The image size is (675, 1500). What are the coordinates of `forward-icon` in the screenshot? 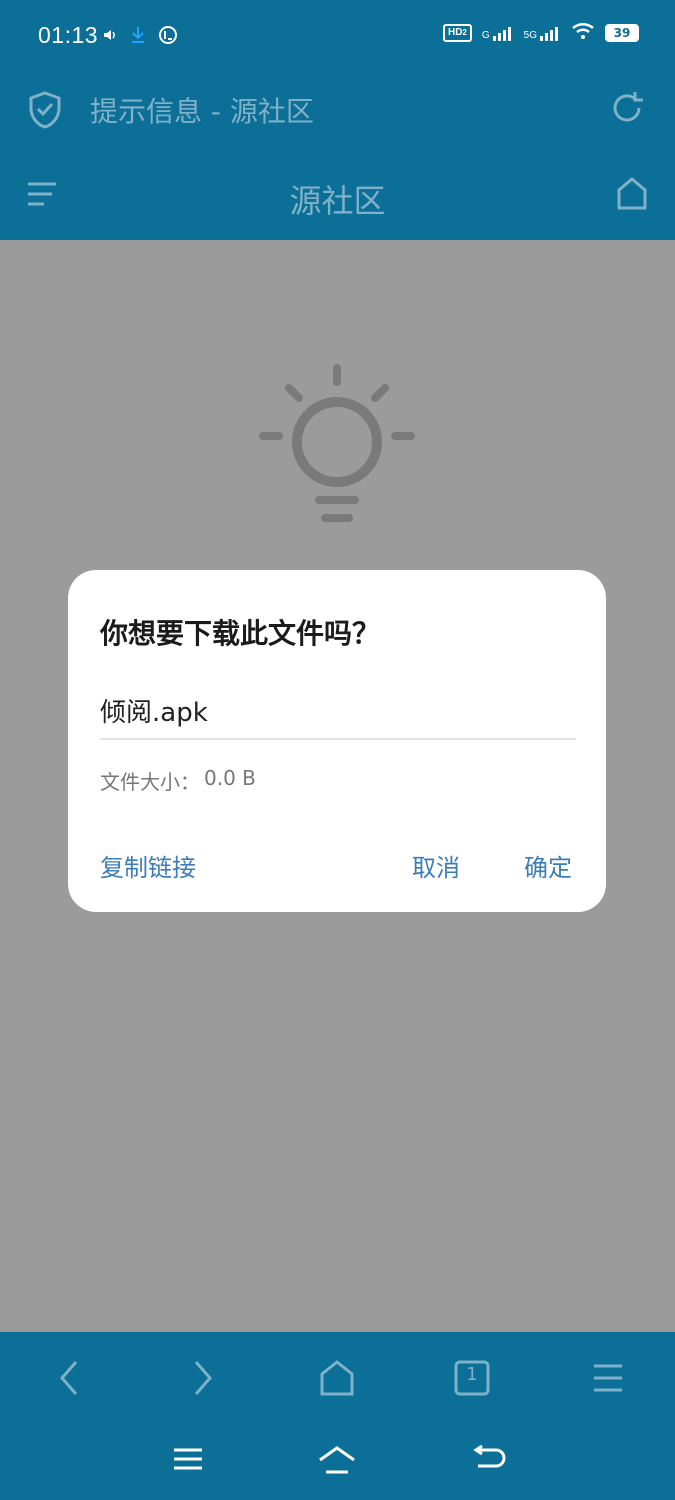 It's located at (203, 1380).